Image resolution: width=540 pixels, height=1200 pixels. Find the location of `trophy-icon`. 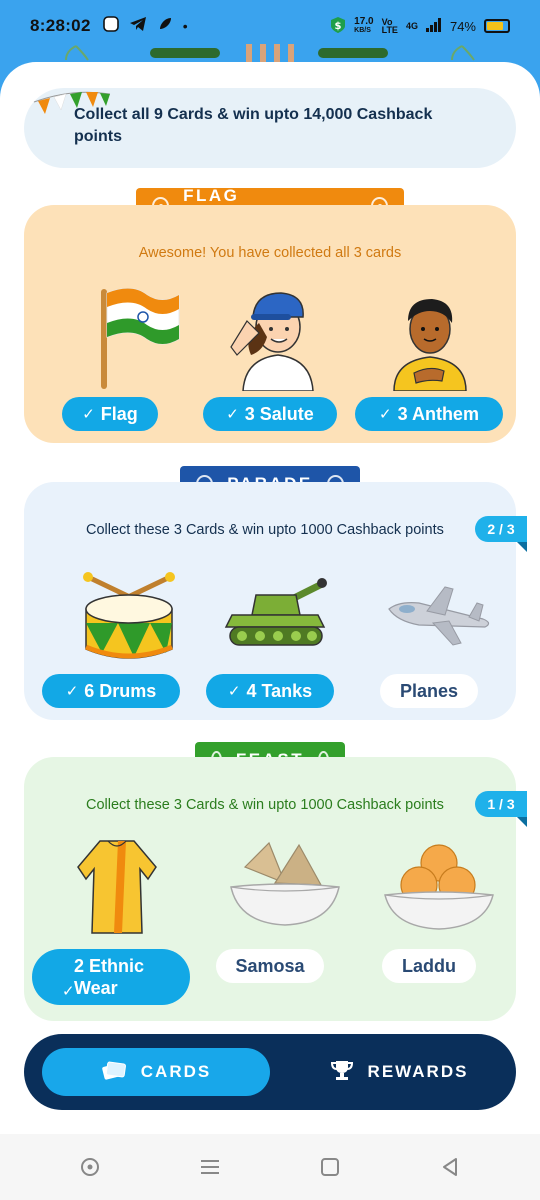

trophy-icon is located at coordinates (342, 1072).